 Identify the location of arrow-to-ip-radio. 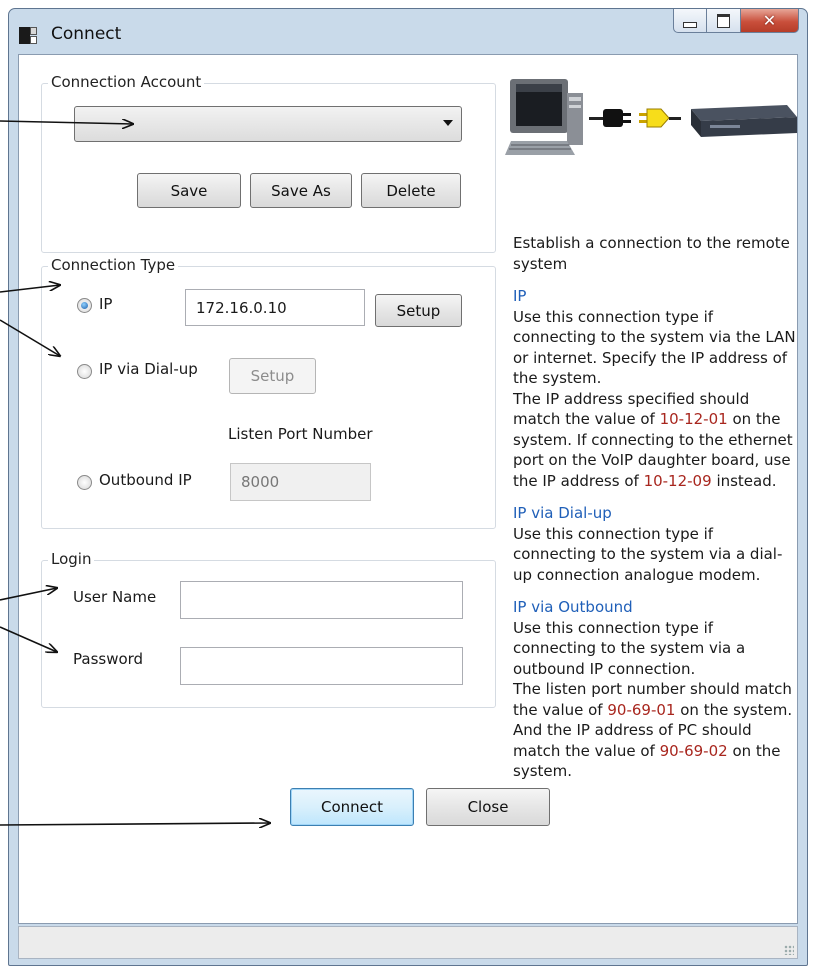
(30, 289).